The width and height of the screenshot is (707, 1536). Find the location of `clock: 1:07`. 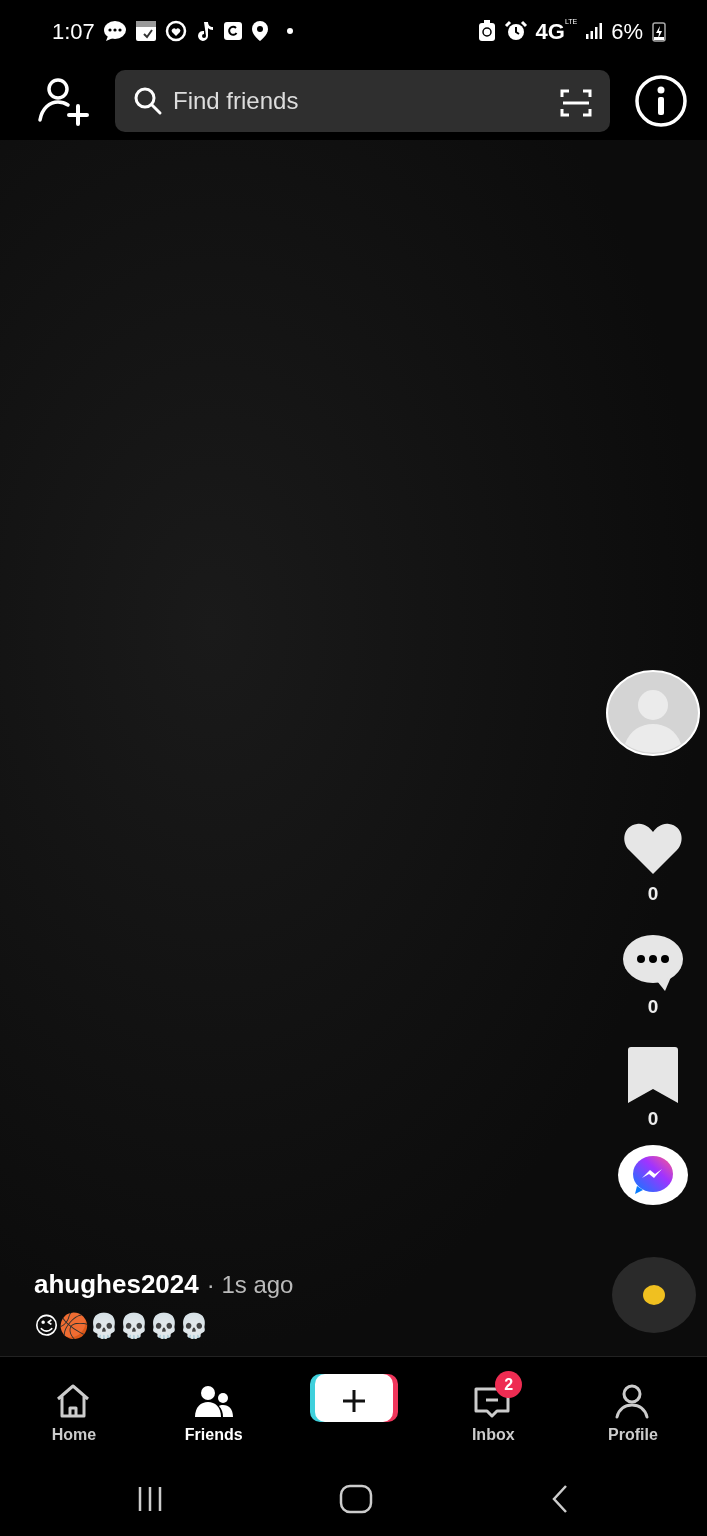

clock: 1:07 is located at coordinates (73, 31).